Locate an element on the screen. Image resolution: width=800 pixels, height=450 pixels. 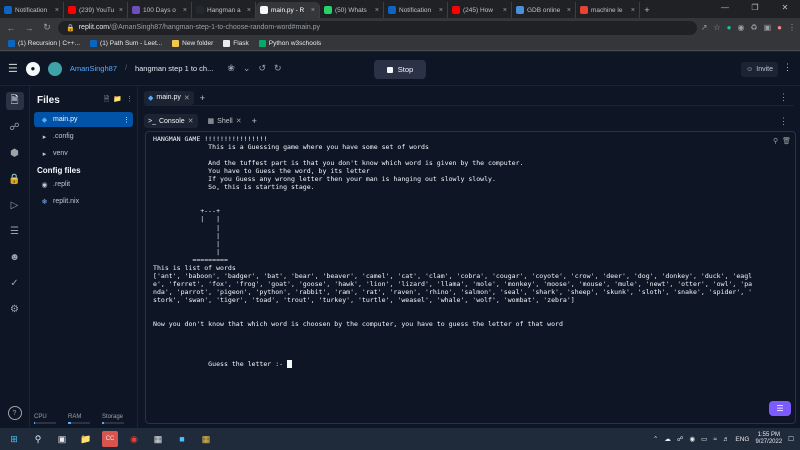
browser-tab: machine le × is located at coordinates (608, 10).